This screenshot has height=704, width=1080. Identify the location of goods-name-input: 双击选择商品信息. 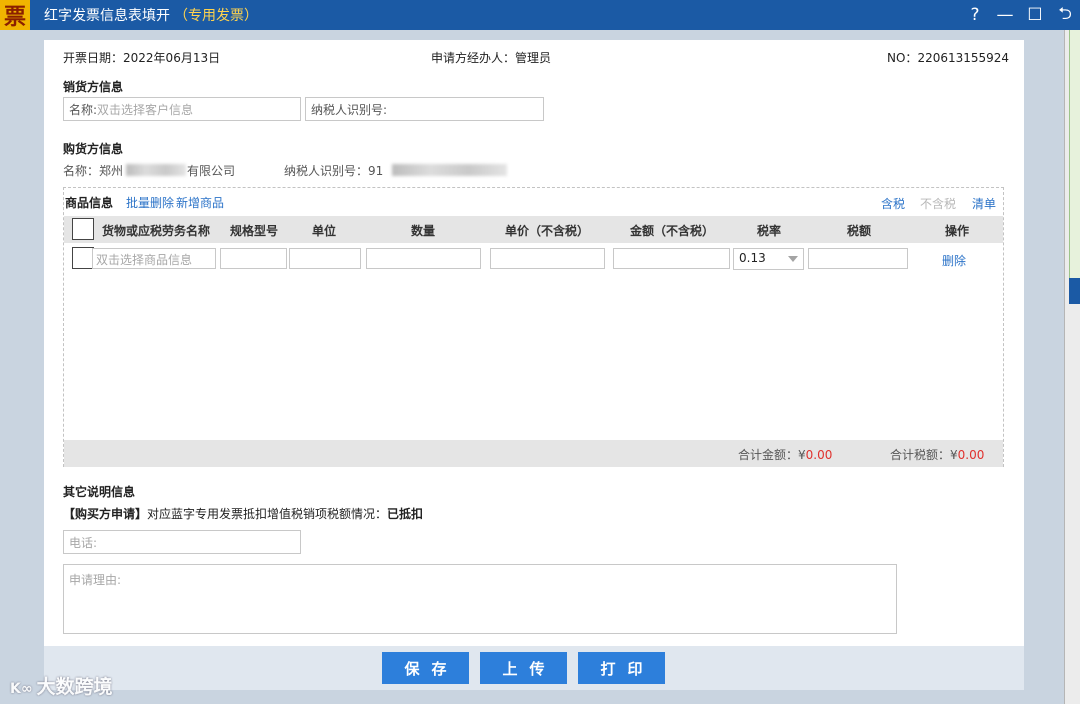
(154, 258).